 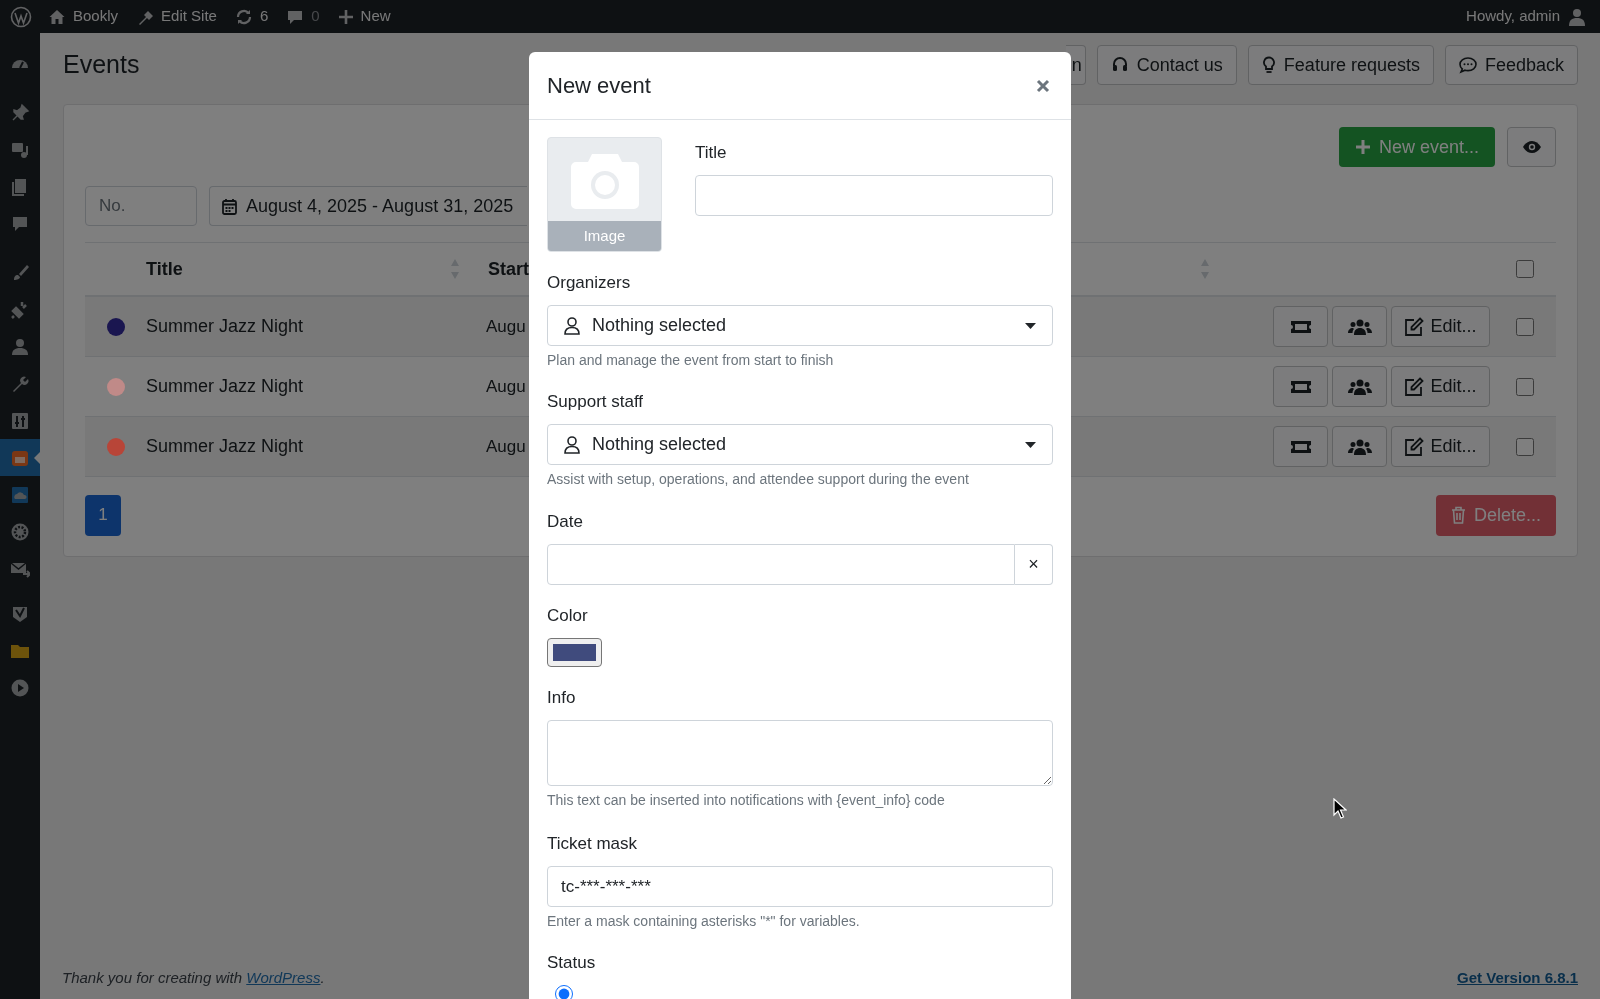 I want to click on help-text: Assist with setup, operations, and attendee support during the event, so click(x=758, y=479).